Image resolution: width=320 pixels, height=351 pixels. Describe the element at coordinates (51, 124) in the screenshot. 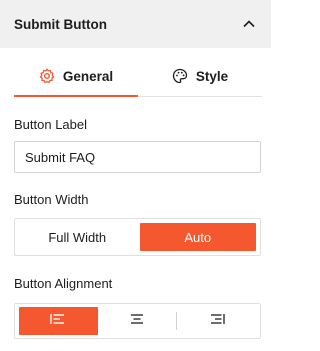

I see `button-label-heading: Button Label` at that location.